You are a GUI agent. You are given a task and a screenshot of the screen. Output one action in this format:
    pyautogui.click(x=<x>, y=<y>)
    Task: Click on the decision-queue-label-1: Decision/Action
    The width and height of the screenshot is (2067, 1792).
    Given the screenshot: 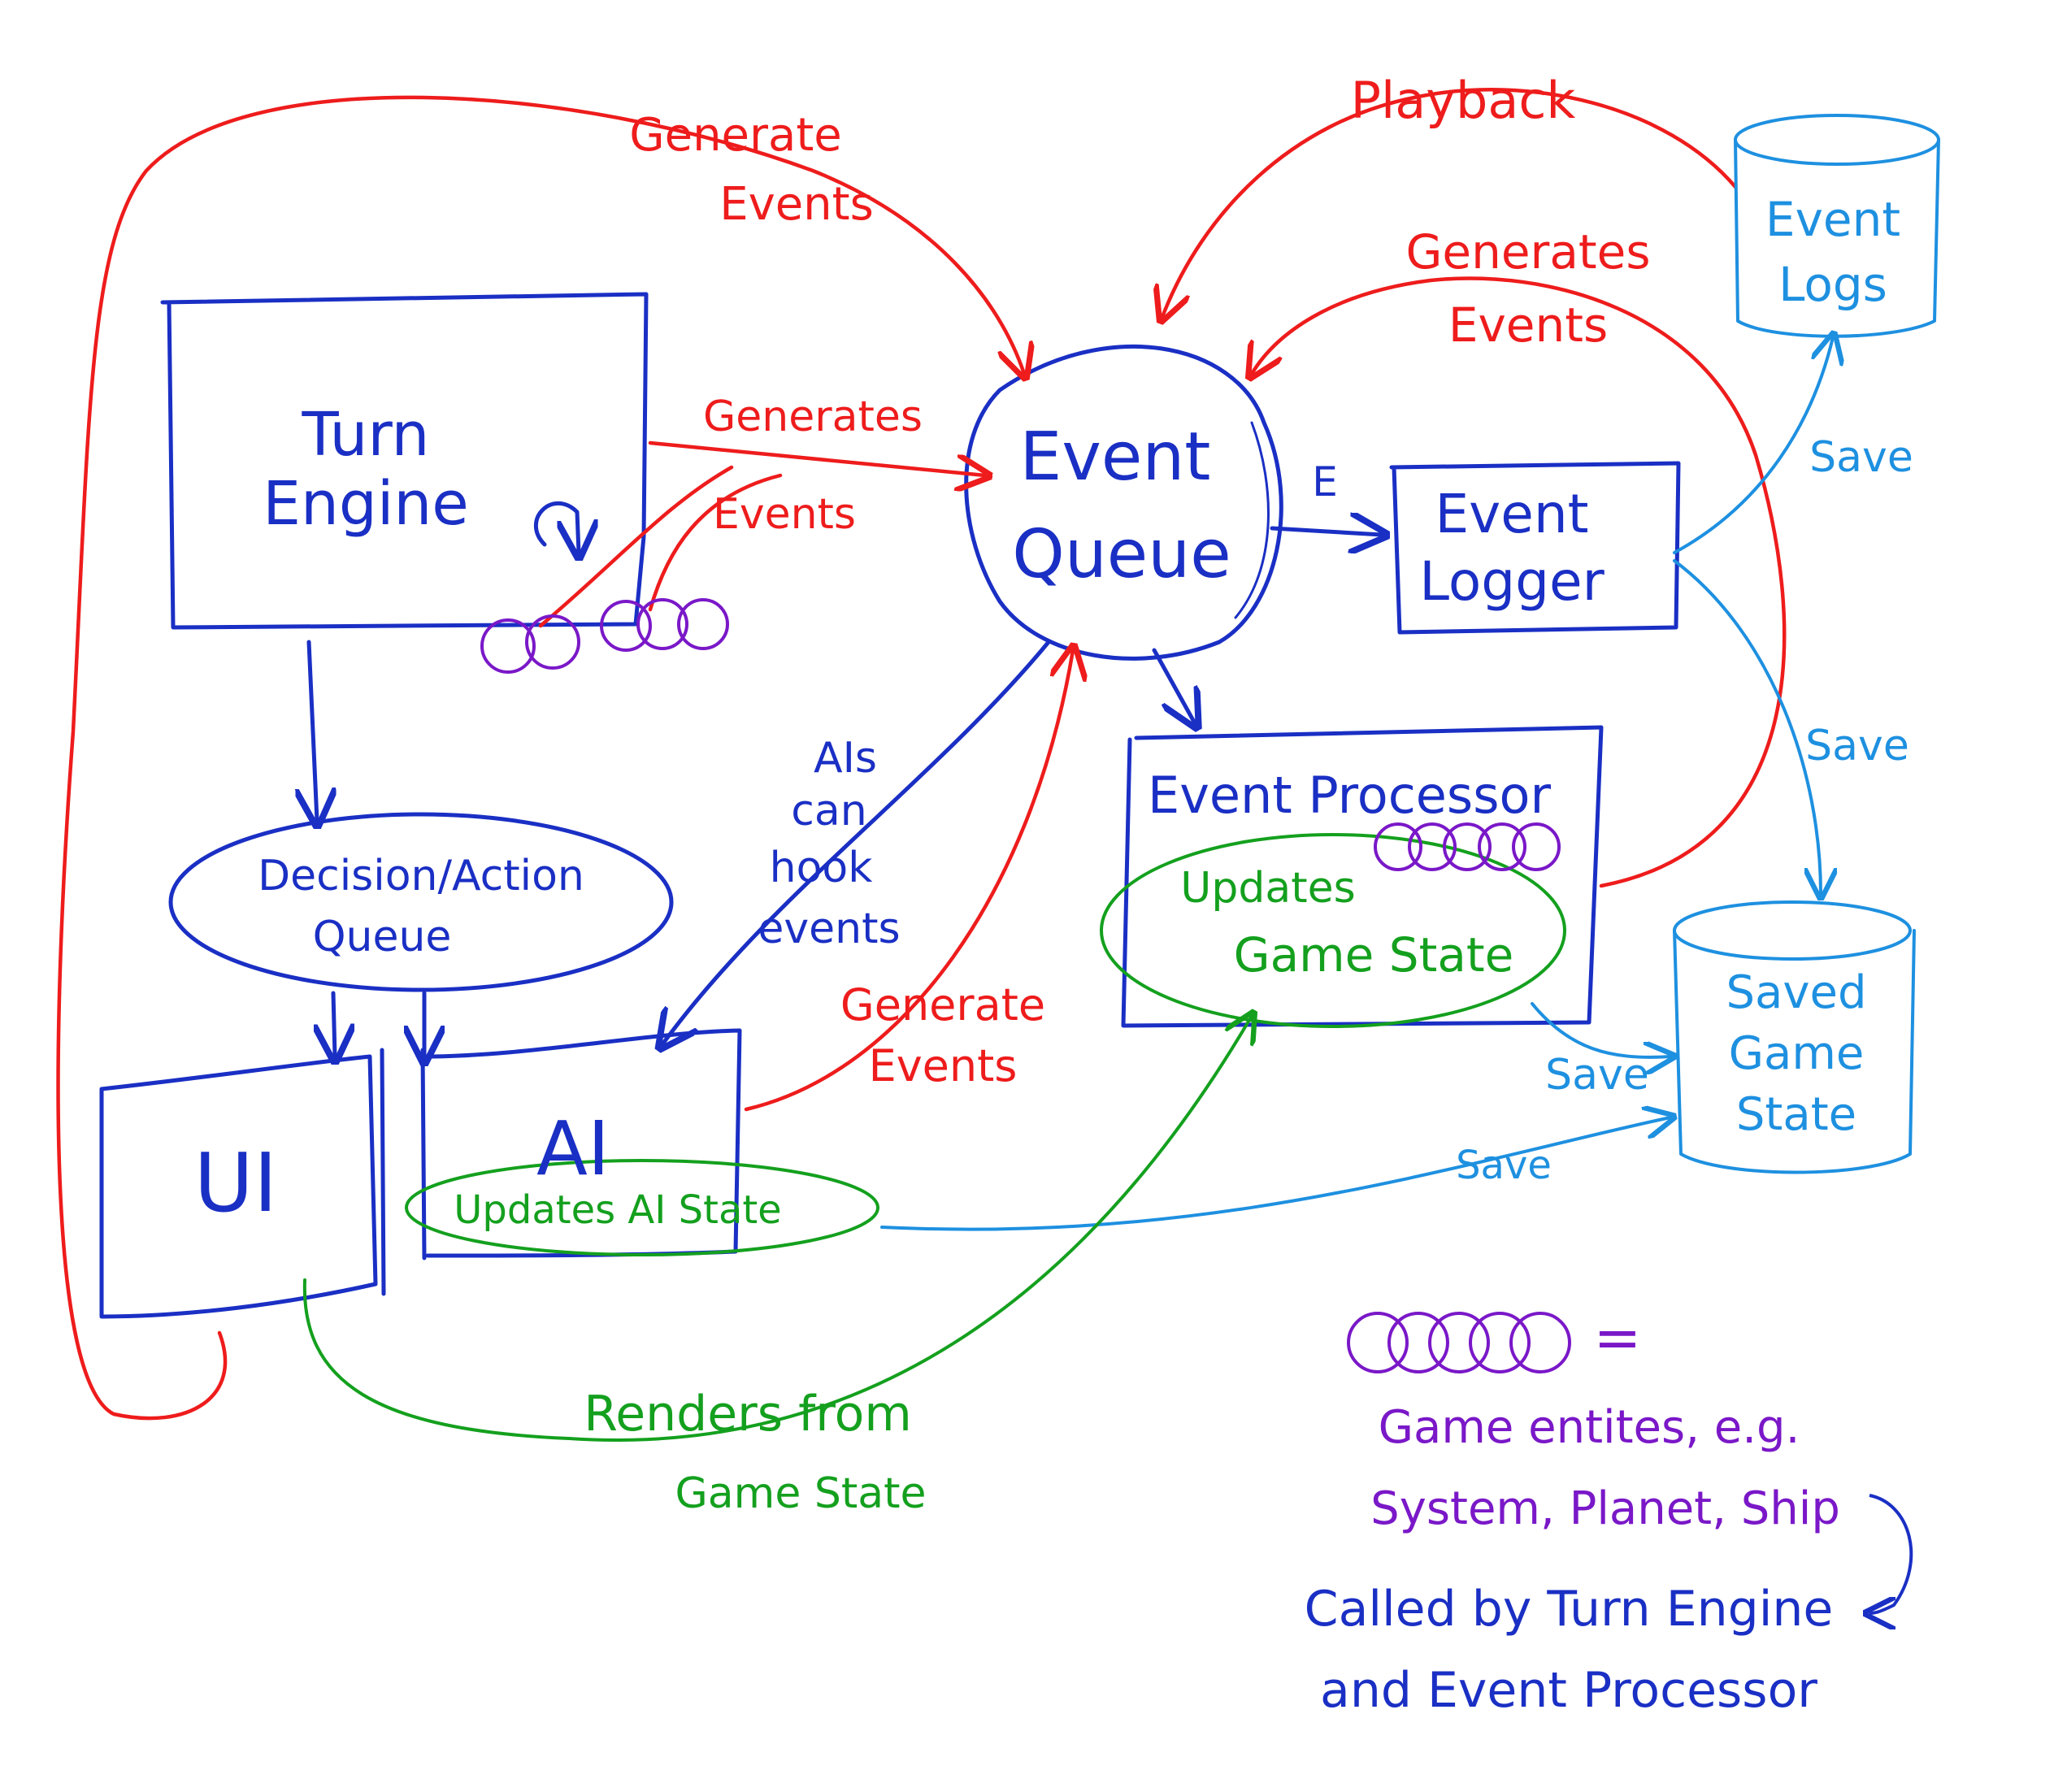 What is the action you would take?
    pyautogui.click(x=421, y=876)
    